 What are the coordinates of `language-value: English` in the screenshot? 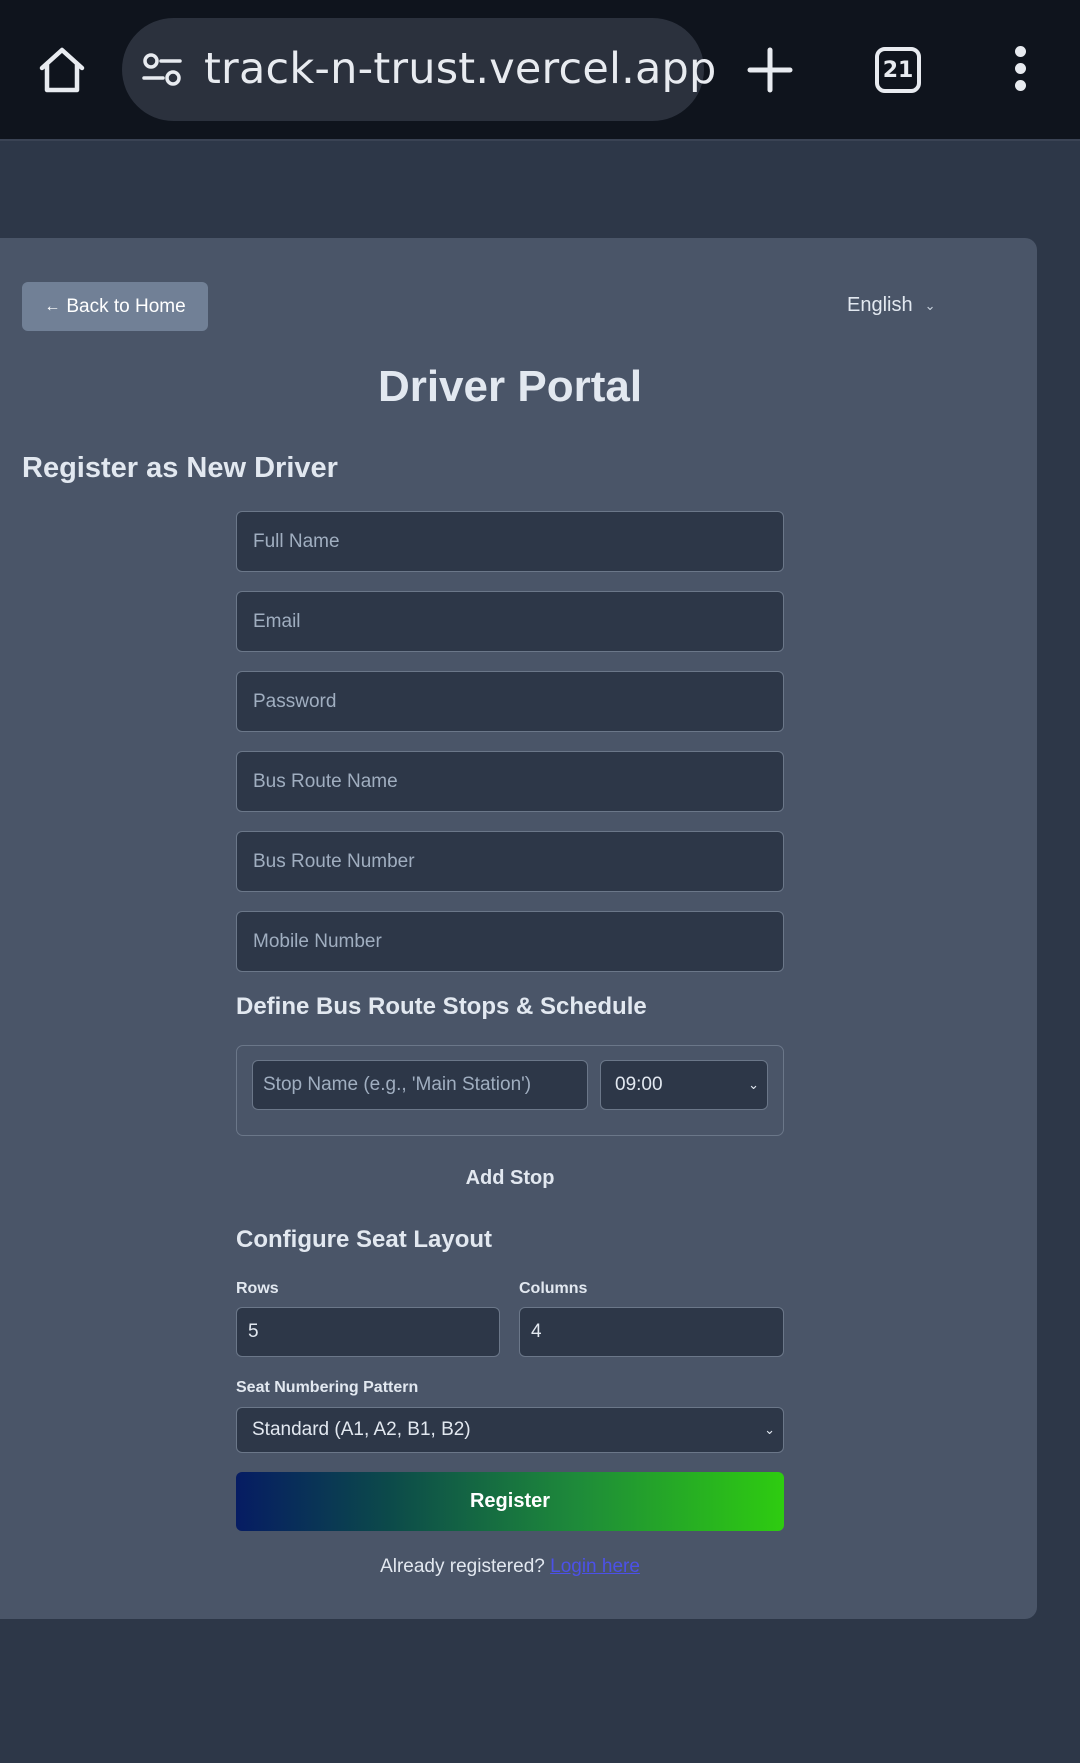 It's located at (880, 305).